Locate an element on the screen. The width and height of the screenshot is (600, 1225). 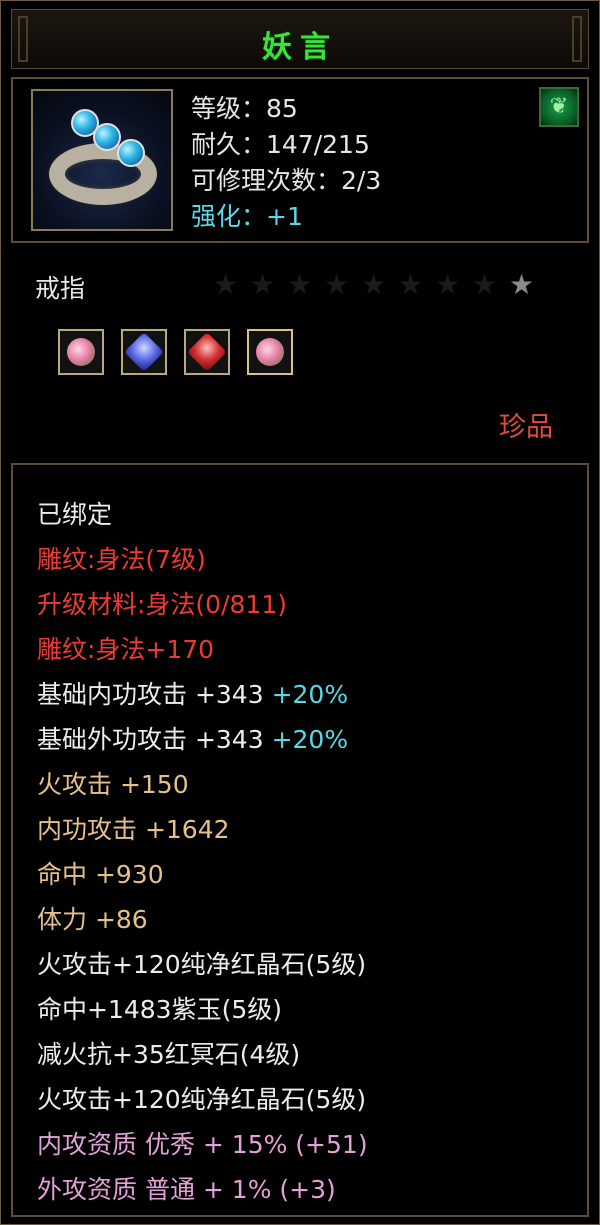
item-type: 戒指 is located at coordinates (60, 288).